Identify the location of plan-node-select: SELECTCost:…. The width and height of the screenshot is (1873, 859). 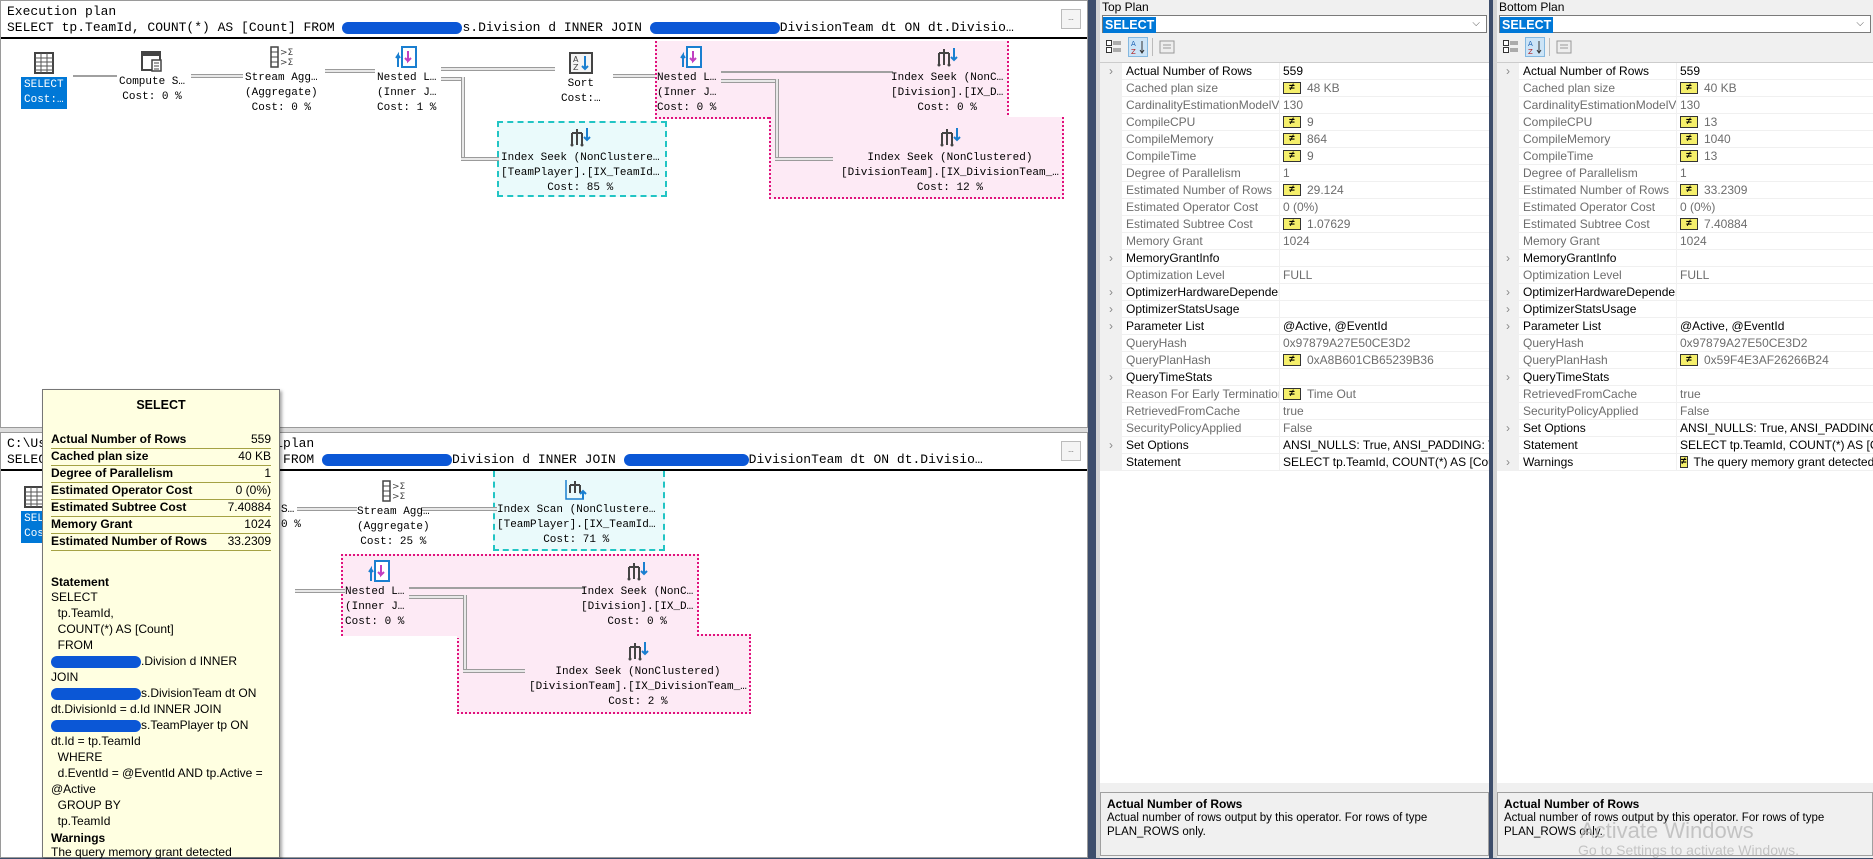
(44, 80).